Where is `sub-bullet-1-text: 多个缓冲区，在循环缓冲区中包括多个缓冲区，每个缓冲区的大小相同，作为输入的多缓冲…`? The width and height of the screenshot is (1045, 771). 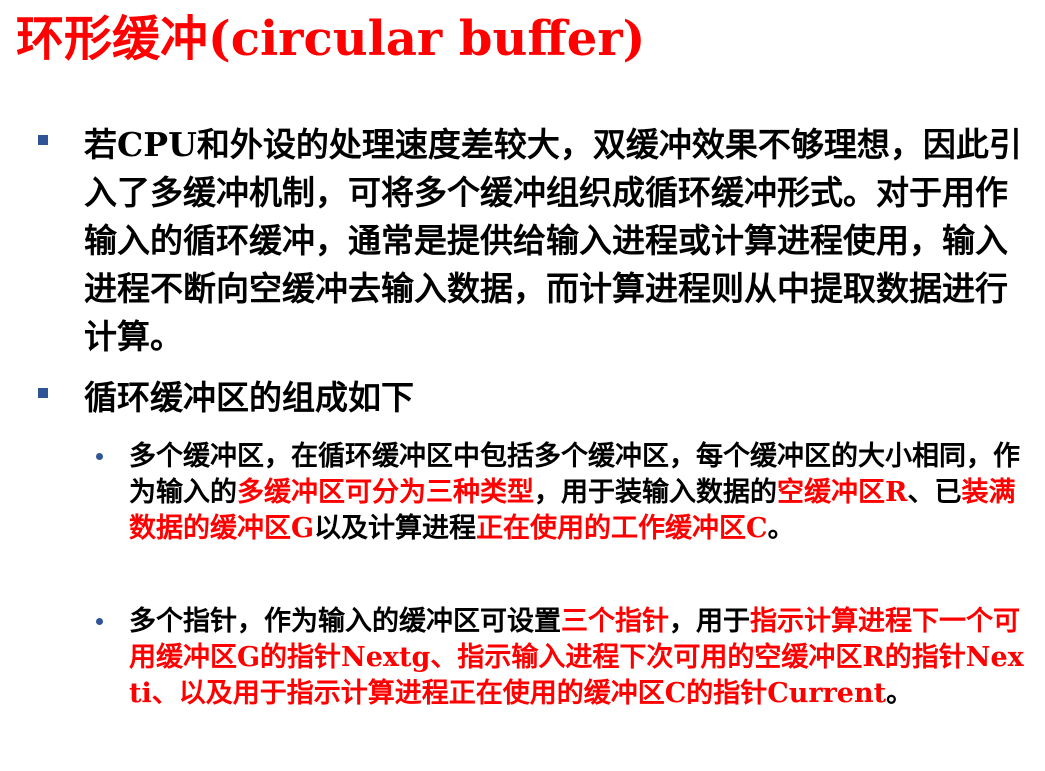 sub-bullet-1-text: 多个缓冲区，在循环缓冲区中包括多个缓冲区，每个缓冲区的大小相同，作为输入的多缓冲… is located at coordinates (577, 493).